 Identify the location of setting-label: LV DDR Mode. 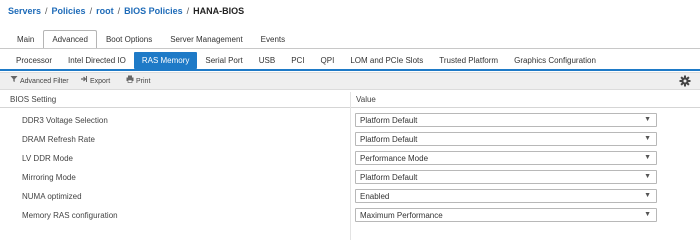
(47, 158).